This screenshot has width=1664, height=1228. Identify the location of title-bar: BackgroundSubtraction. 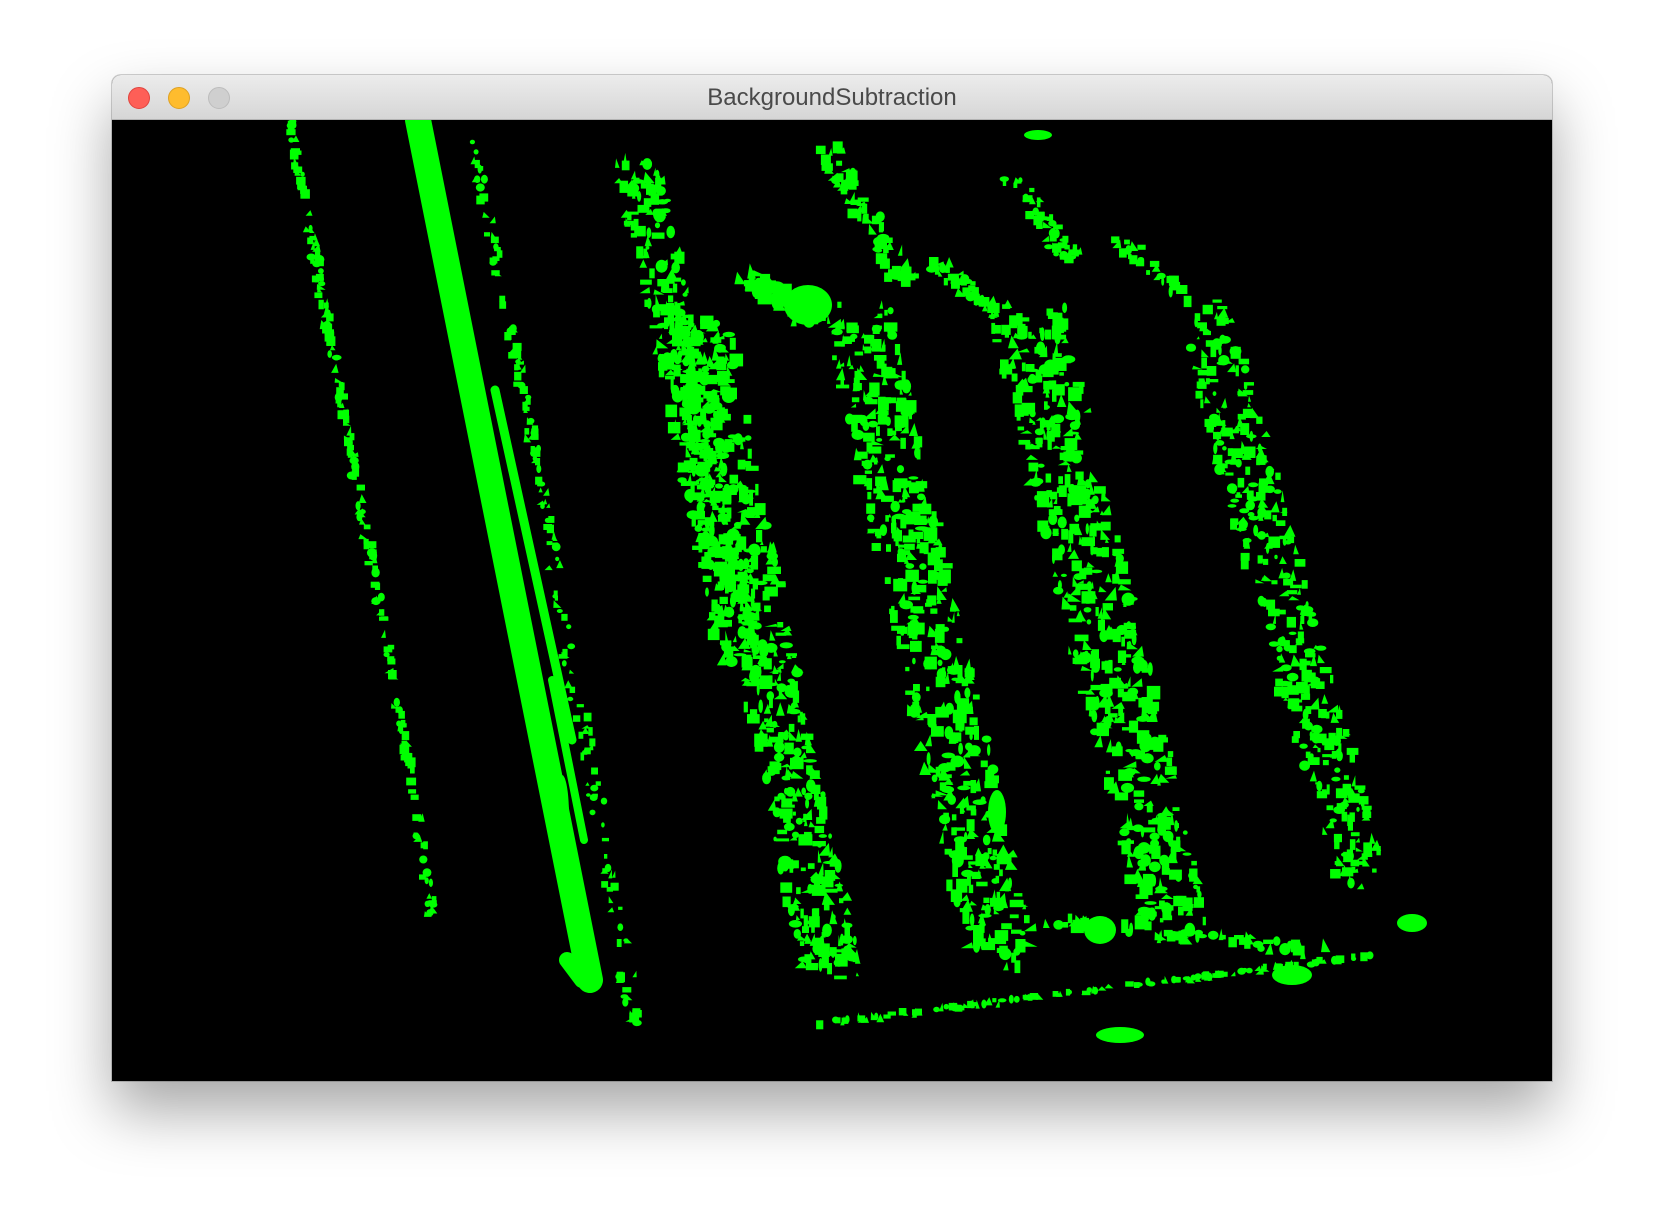
(832, 97).